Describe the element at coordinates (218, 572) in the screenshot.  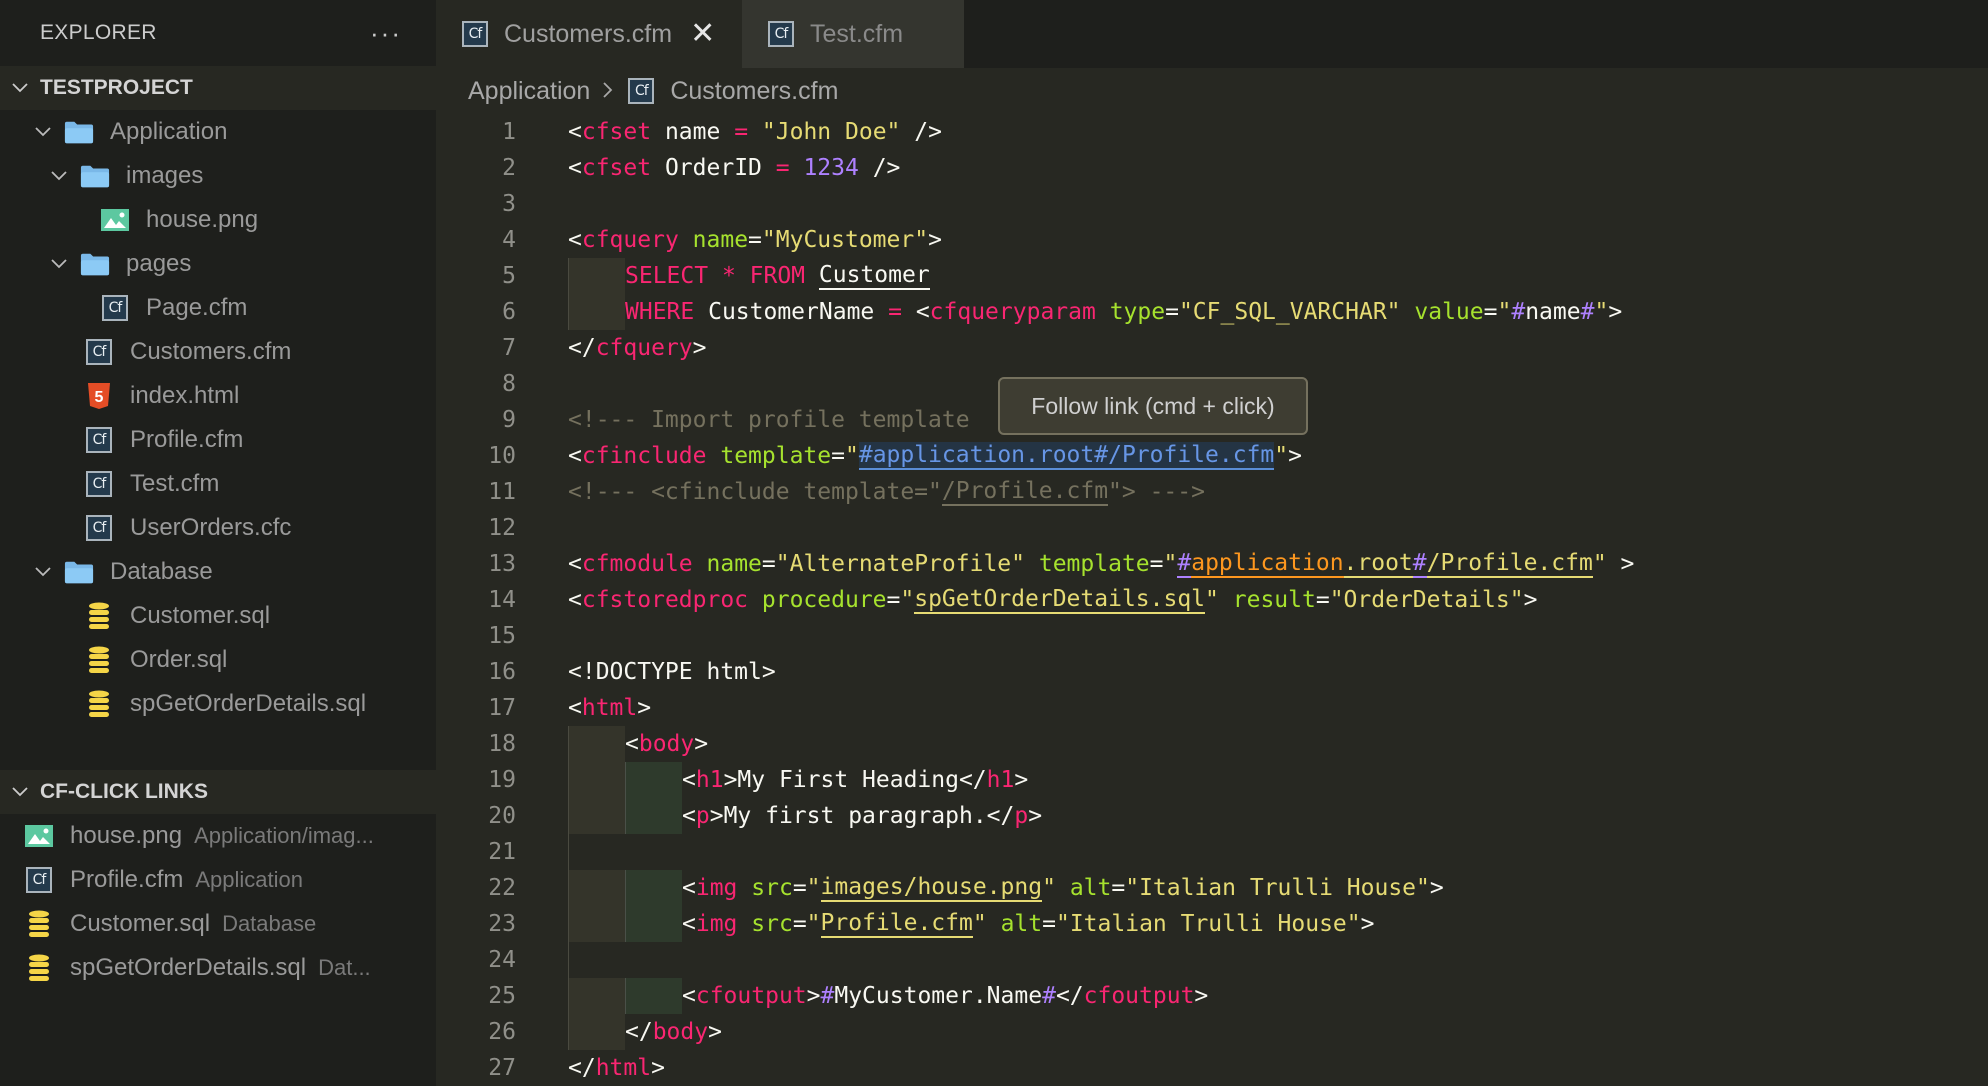
I see `tree-item-database: Database` at that location.